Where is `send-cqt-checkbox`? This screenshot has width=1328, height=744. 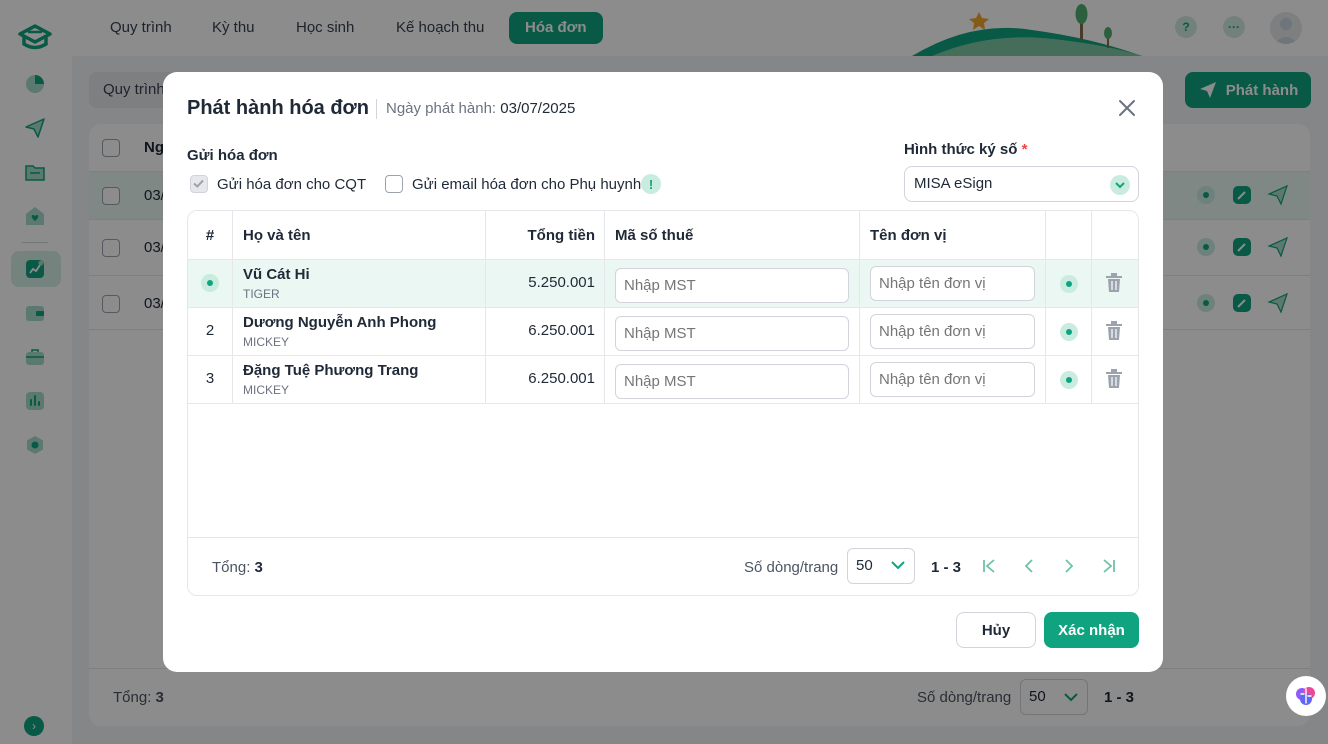 send-cqt-checkbox is located at coordinates (199, 184).